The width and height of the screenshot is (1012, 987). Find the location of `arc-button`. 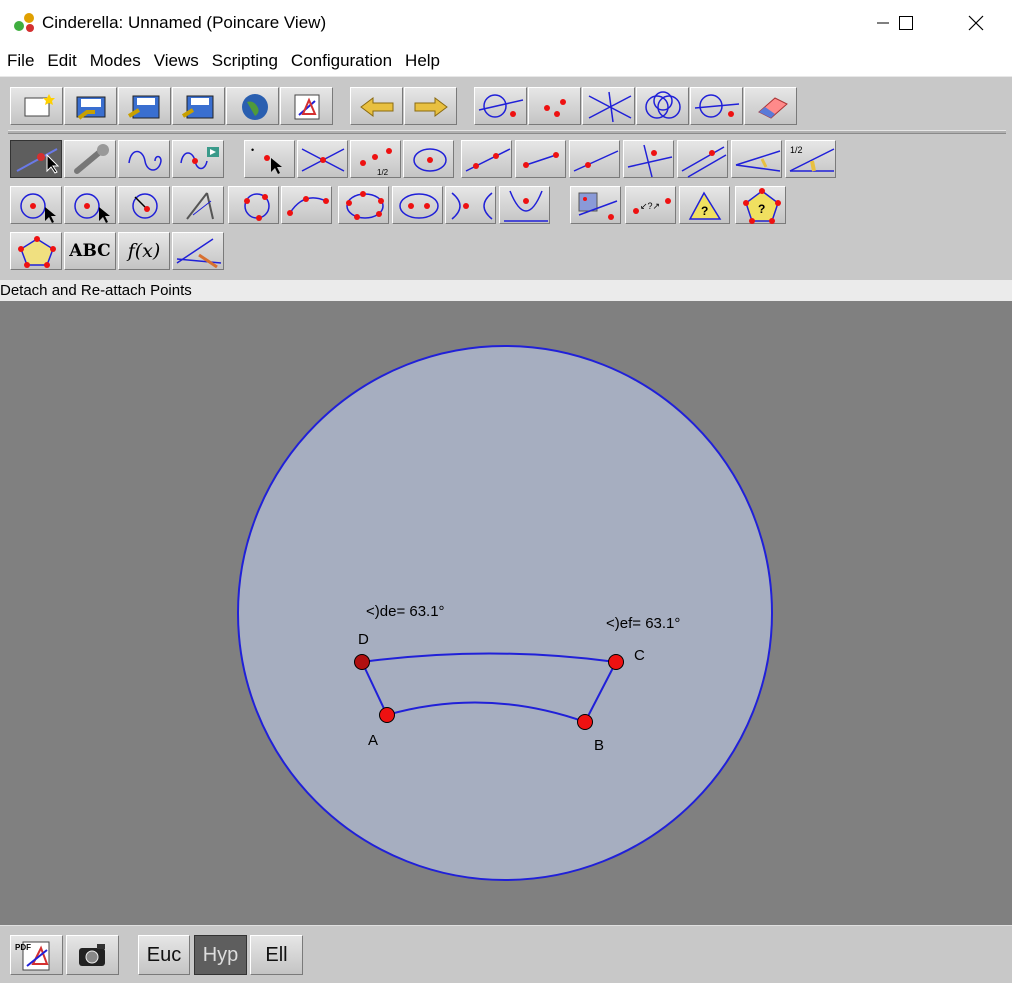

arc-button is located at coordinates (306, 205).